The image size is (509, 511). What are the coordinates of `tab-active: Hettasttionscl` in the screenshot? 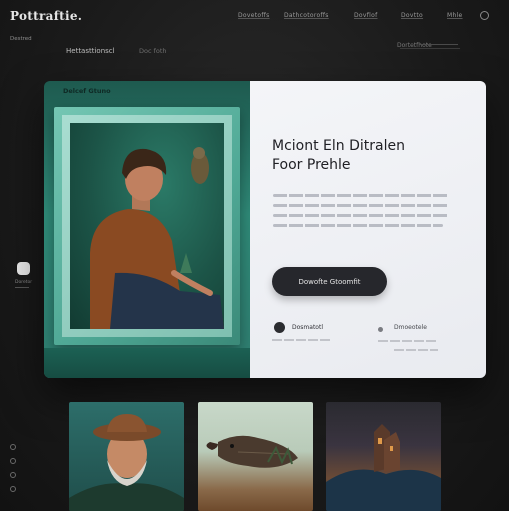 It's located at (90, 51).